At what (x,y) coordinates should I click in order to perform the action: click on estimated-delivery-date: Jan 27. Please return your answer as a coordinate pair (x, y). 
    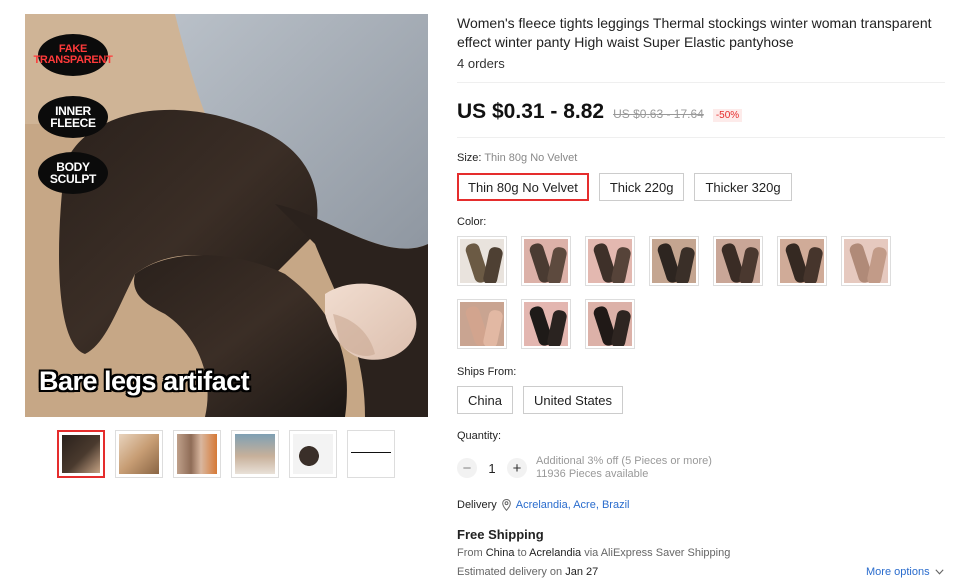
    Looking at the image, I should click on (582, 572).